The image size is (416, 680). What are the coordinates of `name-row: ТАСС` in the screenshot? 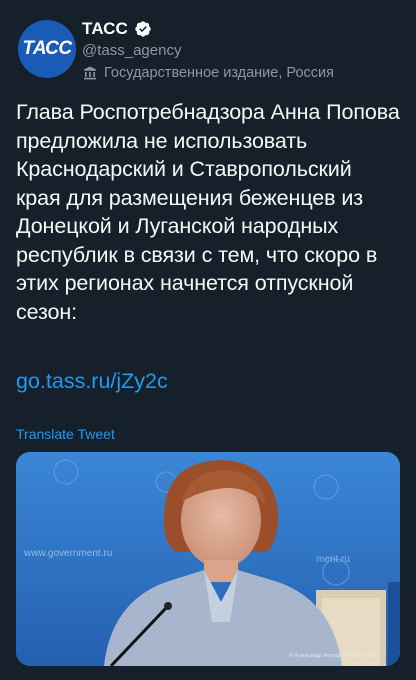 It's located at (241, 29).